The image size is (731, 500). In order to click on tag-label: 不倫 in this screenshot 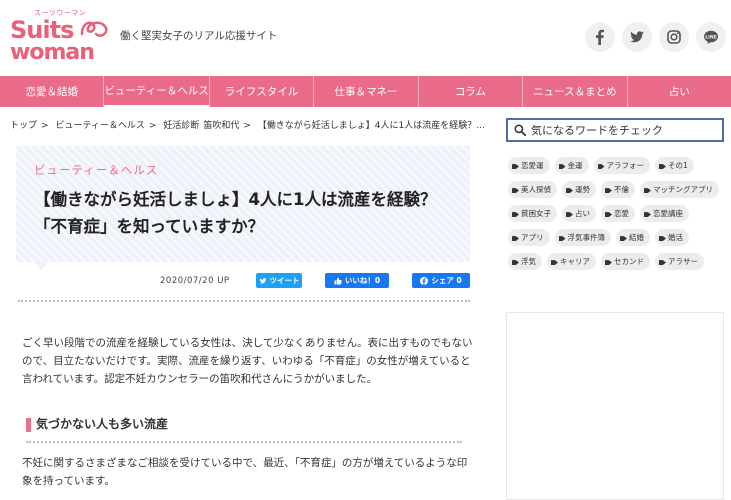, I will do `click(621, 189)`.